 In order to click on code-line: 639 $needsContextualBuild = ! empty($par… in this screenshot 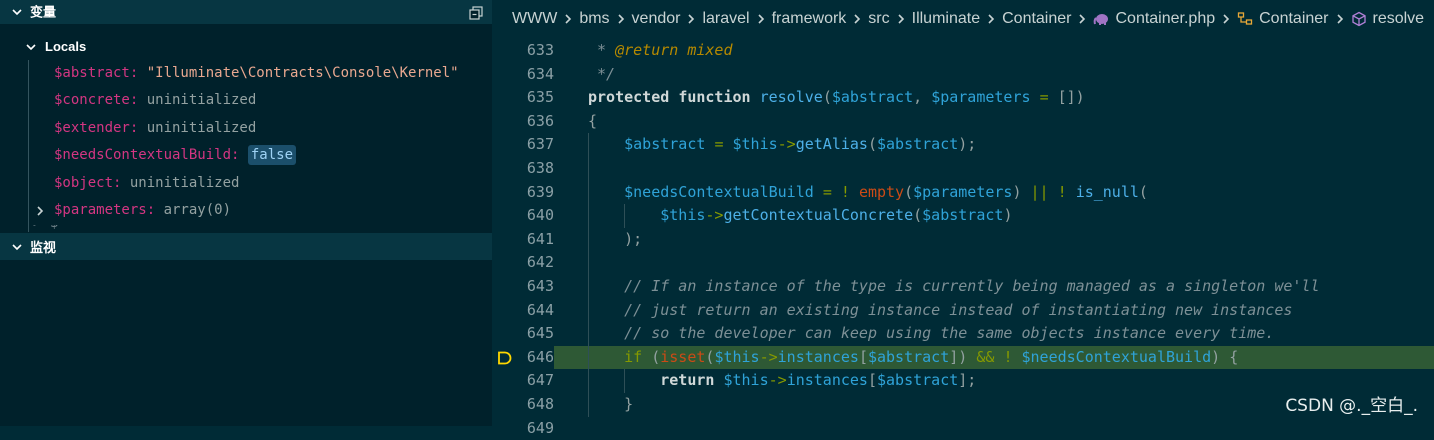, I will do `click(963, 193)`.